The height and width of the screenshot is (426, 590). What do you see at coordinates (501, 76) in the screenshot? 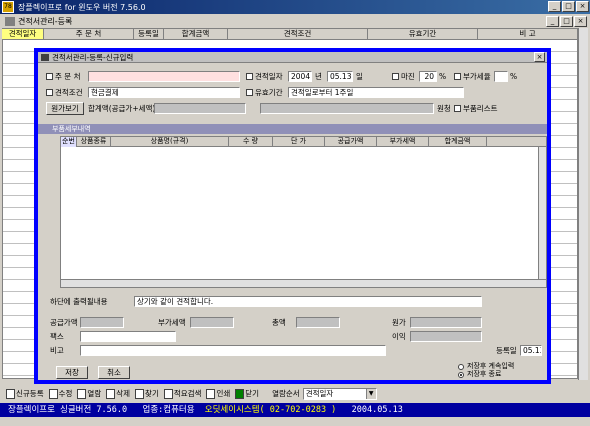
I see `vat-input` at bounding box center [501, 76].